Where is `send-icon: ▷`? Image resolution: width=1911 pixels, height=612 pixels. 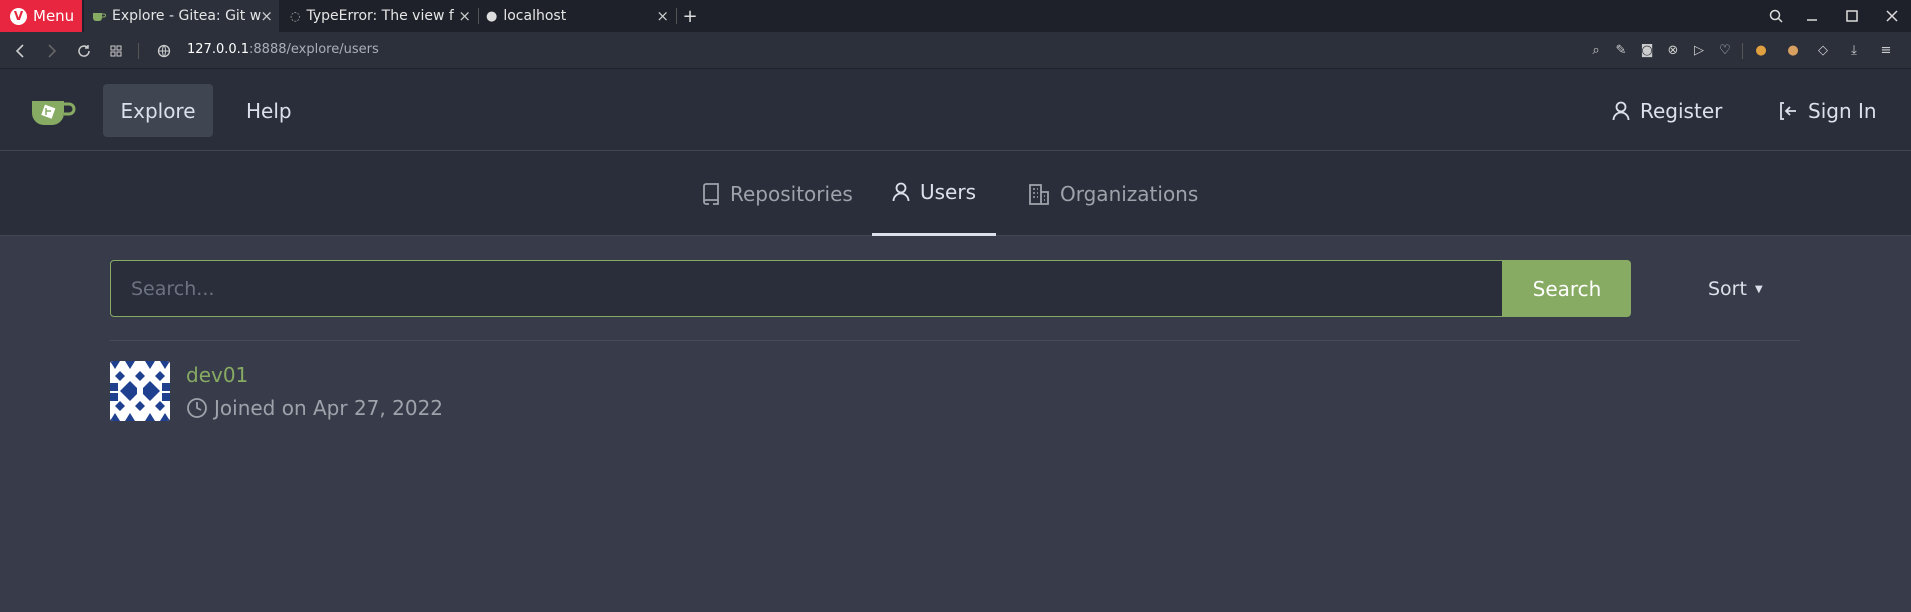
send-icon: ▷ is located at coordinates (1699, 50).